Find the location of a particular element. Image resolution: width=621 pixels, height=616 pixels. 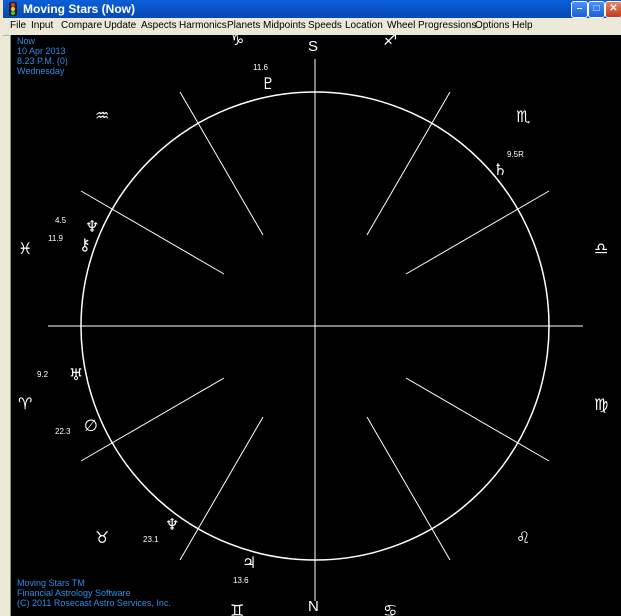

footer-copyright: (C) 2011 Rosecast Astro Services, Inc. is located at coordinates (94, 603).